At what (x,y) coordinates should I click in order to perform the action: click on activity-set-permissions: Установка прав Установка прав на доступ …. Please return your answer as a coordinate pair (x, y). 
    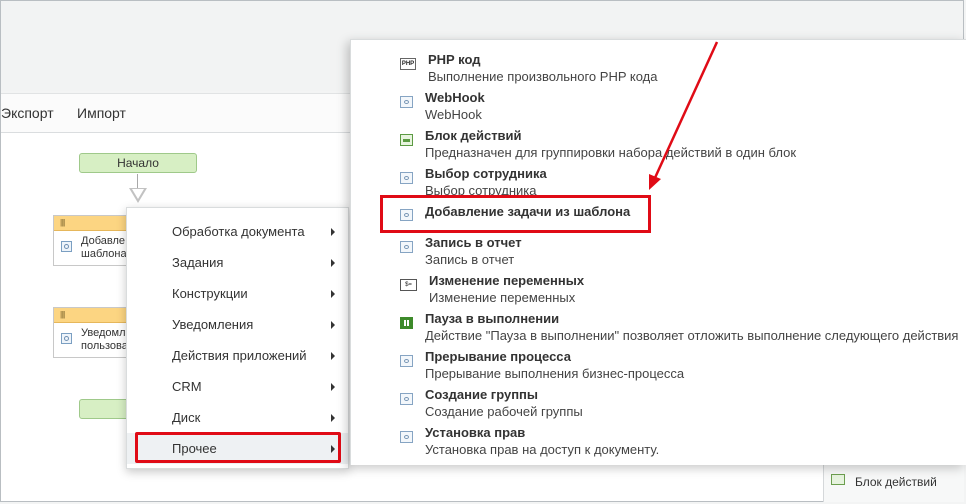
    Looking at the image, I should click on (658, 444).